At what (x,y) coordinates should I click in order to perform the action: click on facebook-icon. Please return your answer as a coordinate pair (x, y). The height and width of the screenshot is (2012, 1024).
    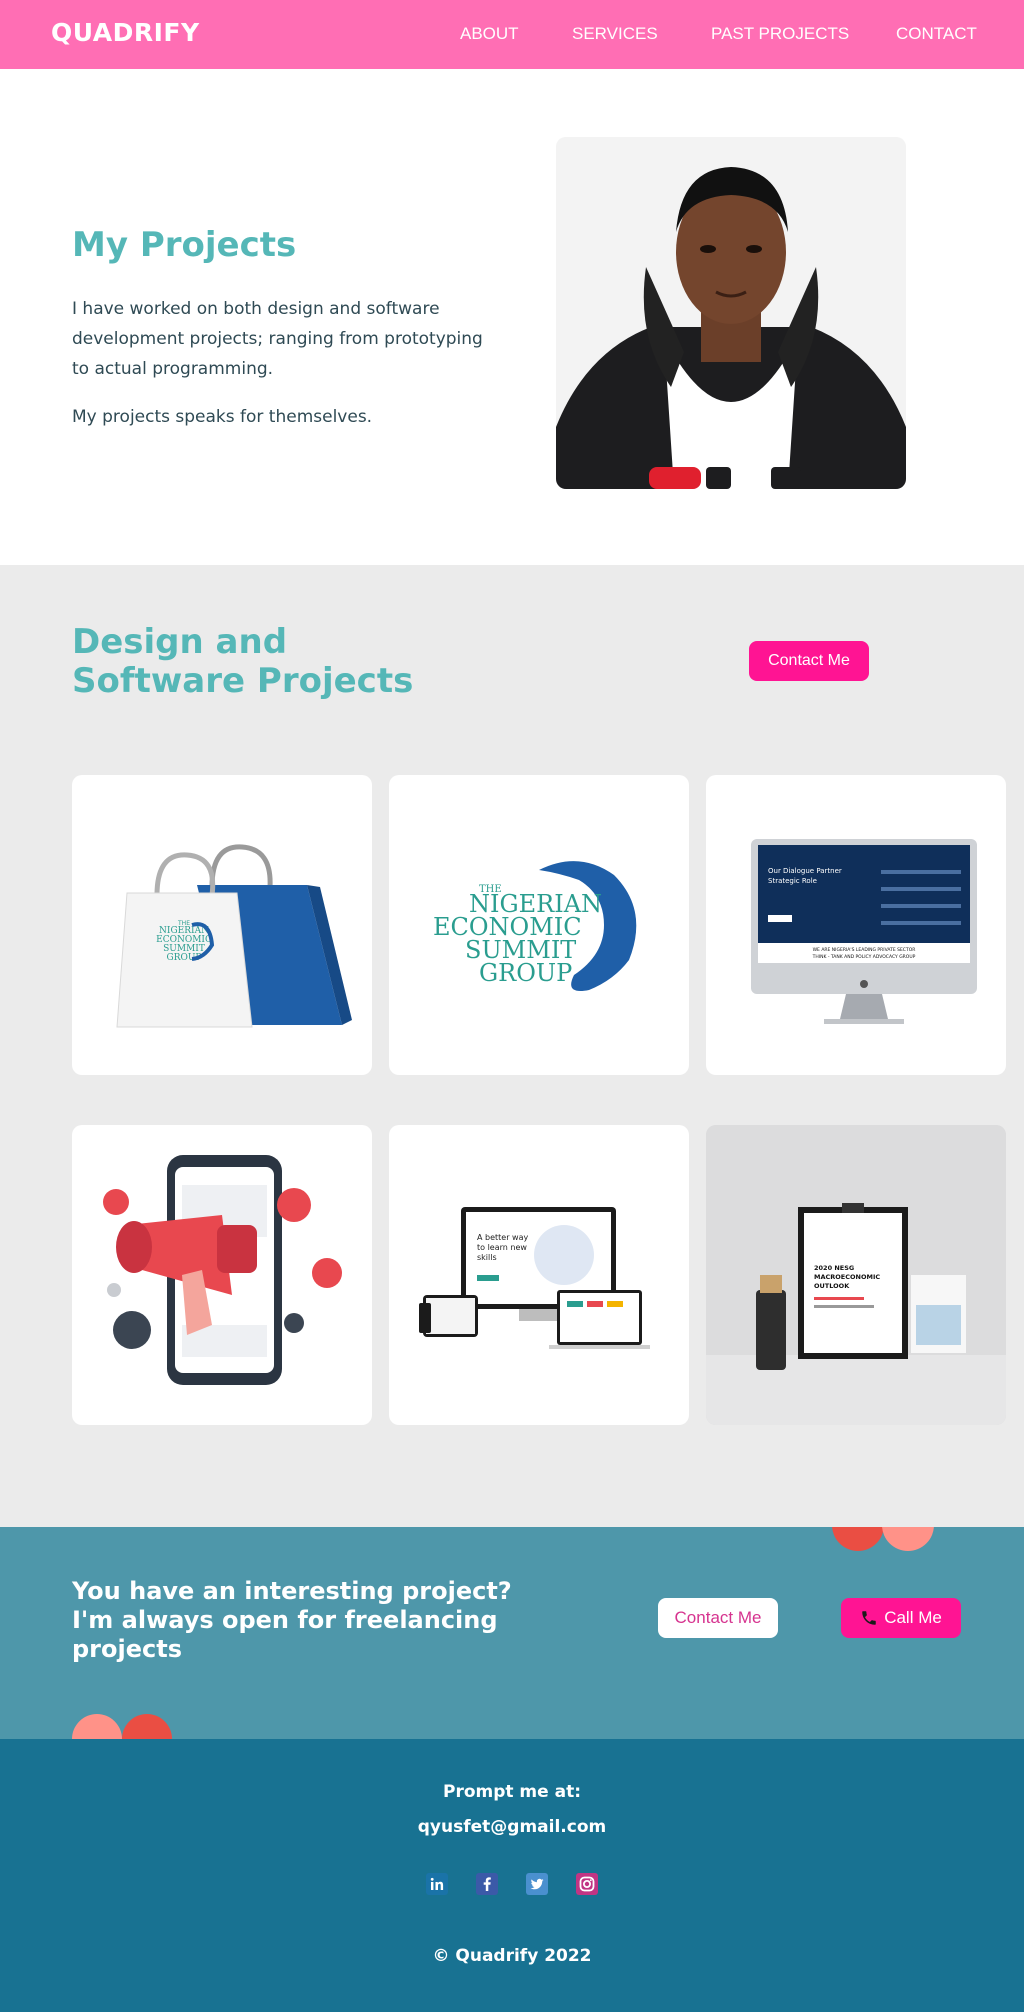
    Looking at the image, I should click on (487, 1884).